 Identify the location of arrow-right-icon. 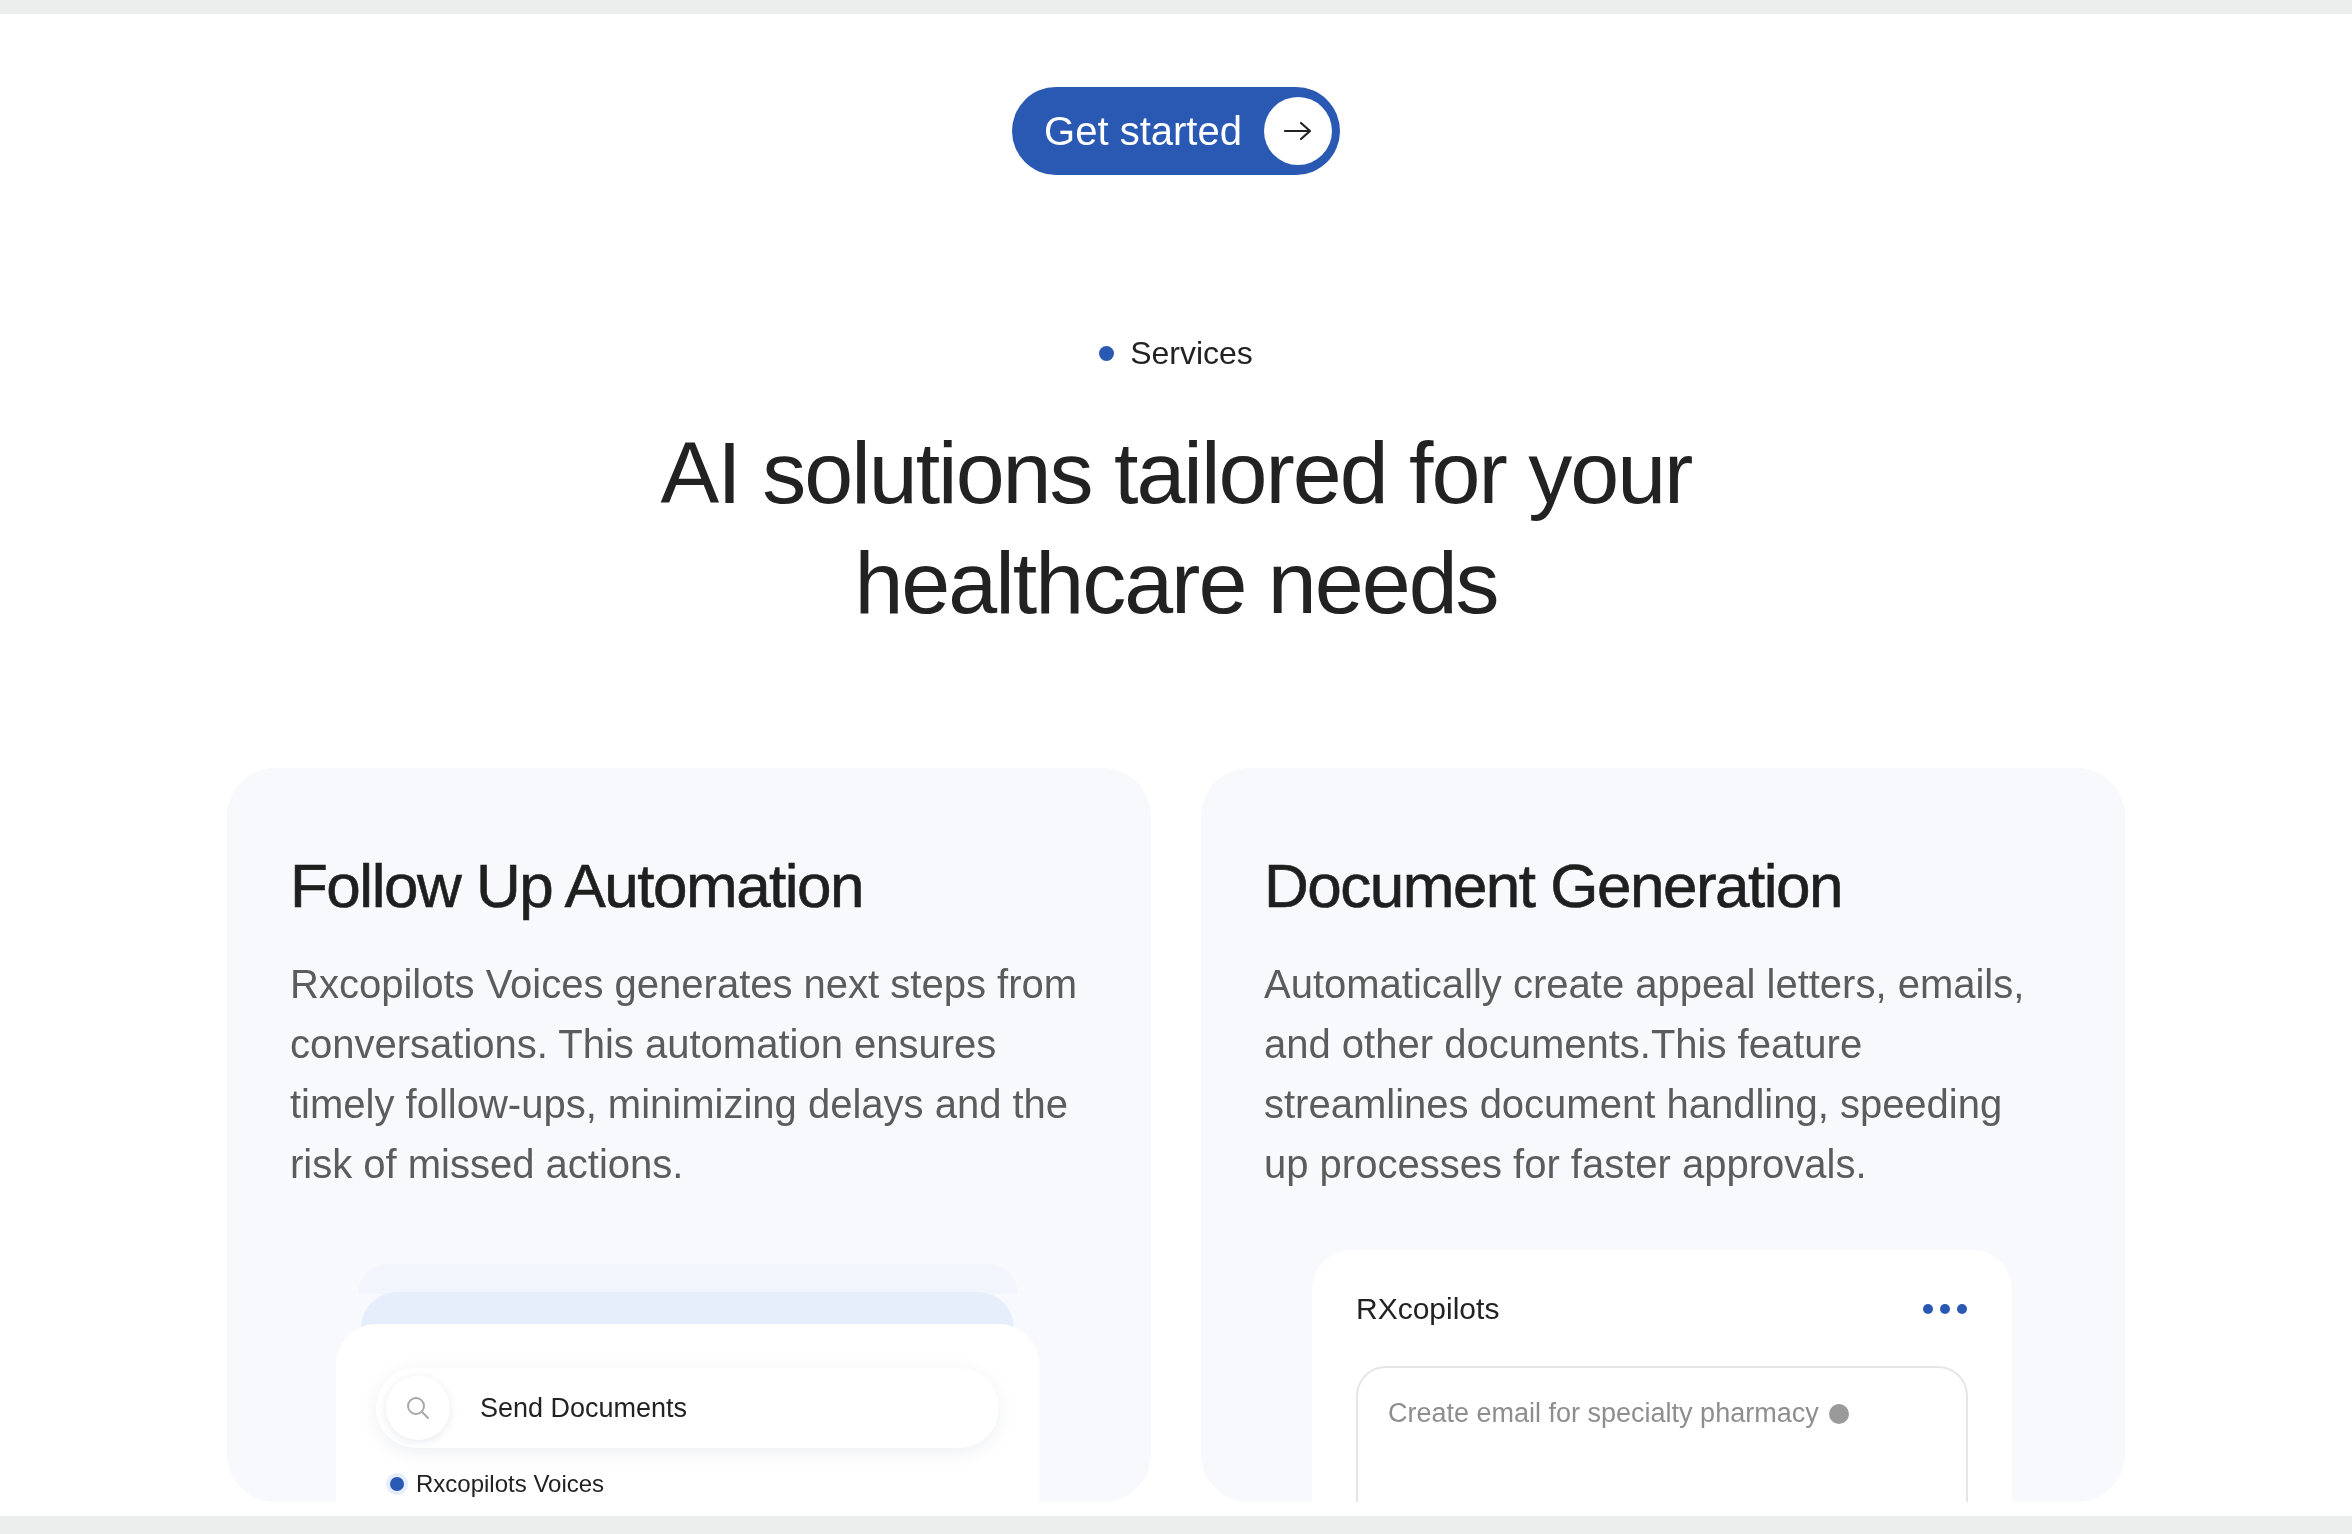
(1297, 131).